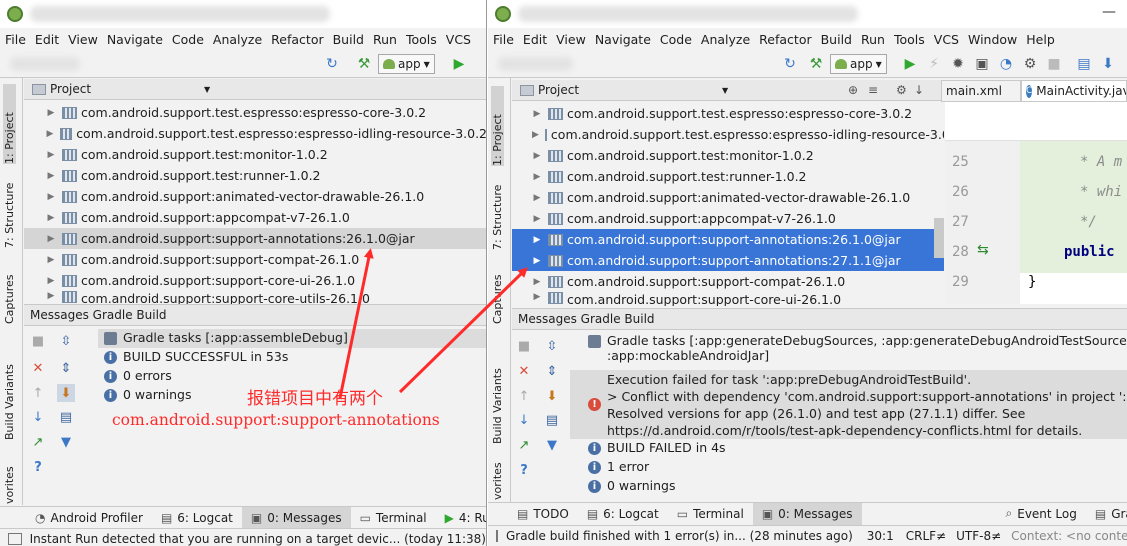 Image resolution: width=1127 pixels, height=546 pixels. What do you see at coordinates (66, 341) in the screenshot?
I see `expand-all-icon: ⇳` at bounding box center [66, 341].